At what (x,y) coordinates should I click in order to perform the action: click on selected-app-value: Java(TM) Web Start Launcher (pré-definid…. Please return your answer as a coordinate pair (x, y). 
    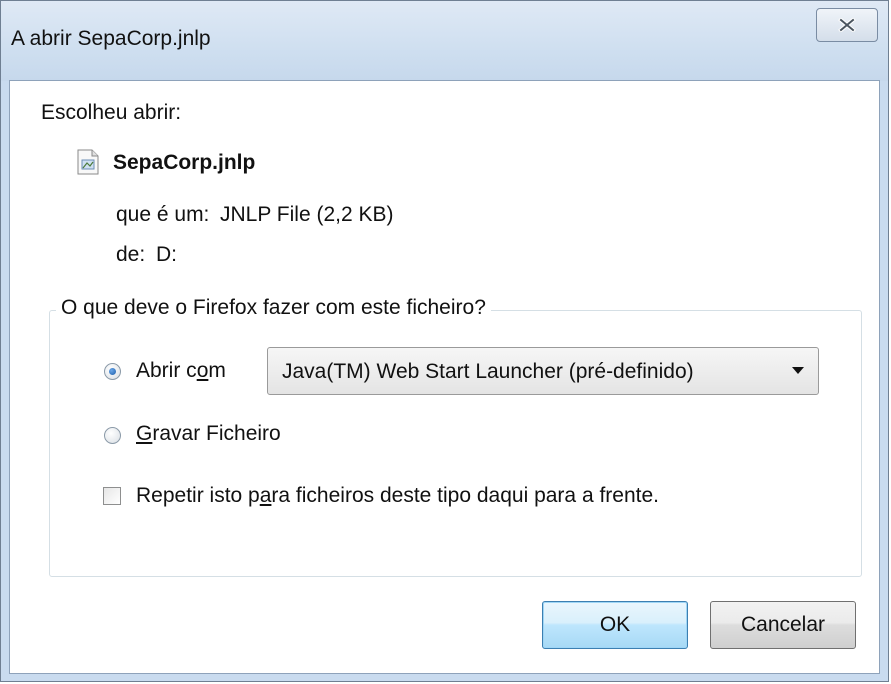
    Looking at the image, I should click on (488, 371).